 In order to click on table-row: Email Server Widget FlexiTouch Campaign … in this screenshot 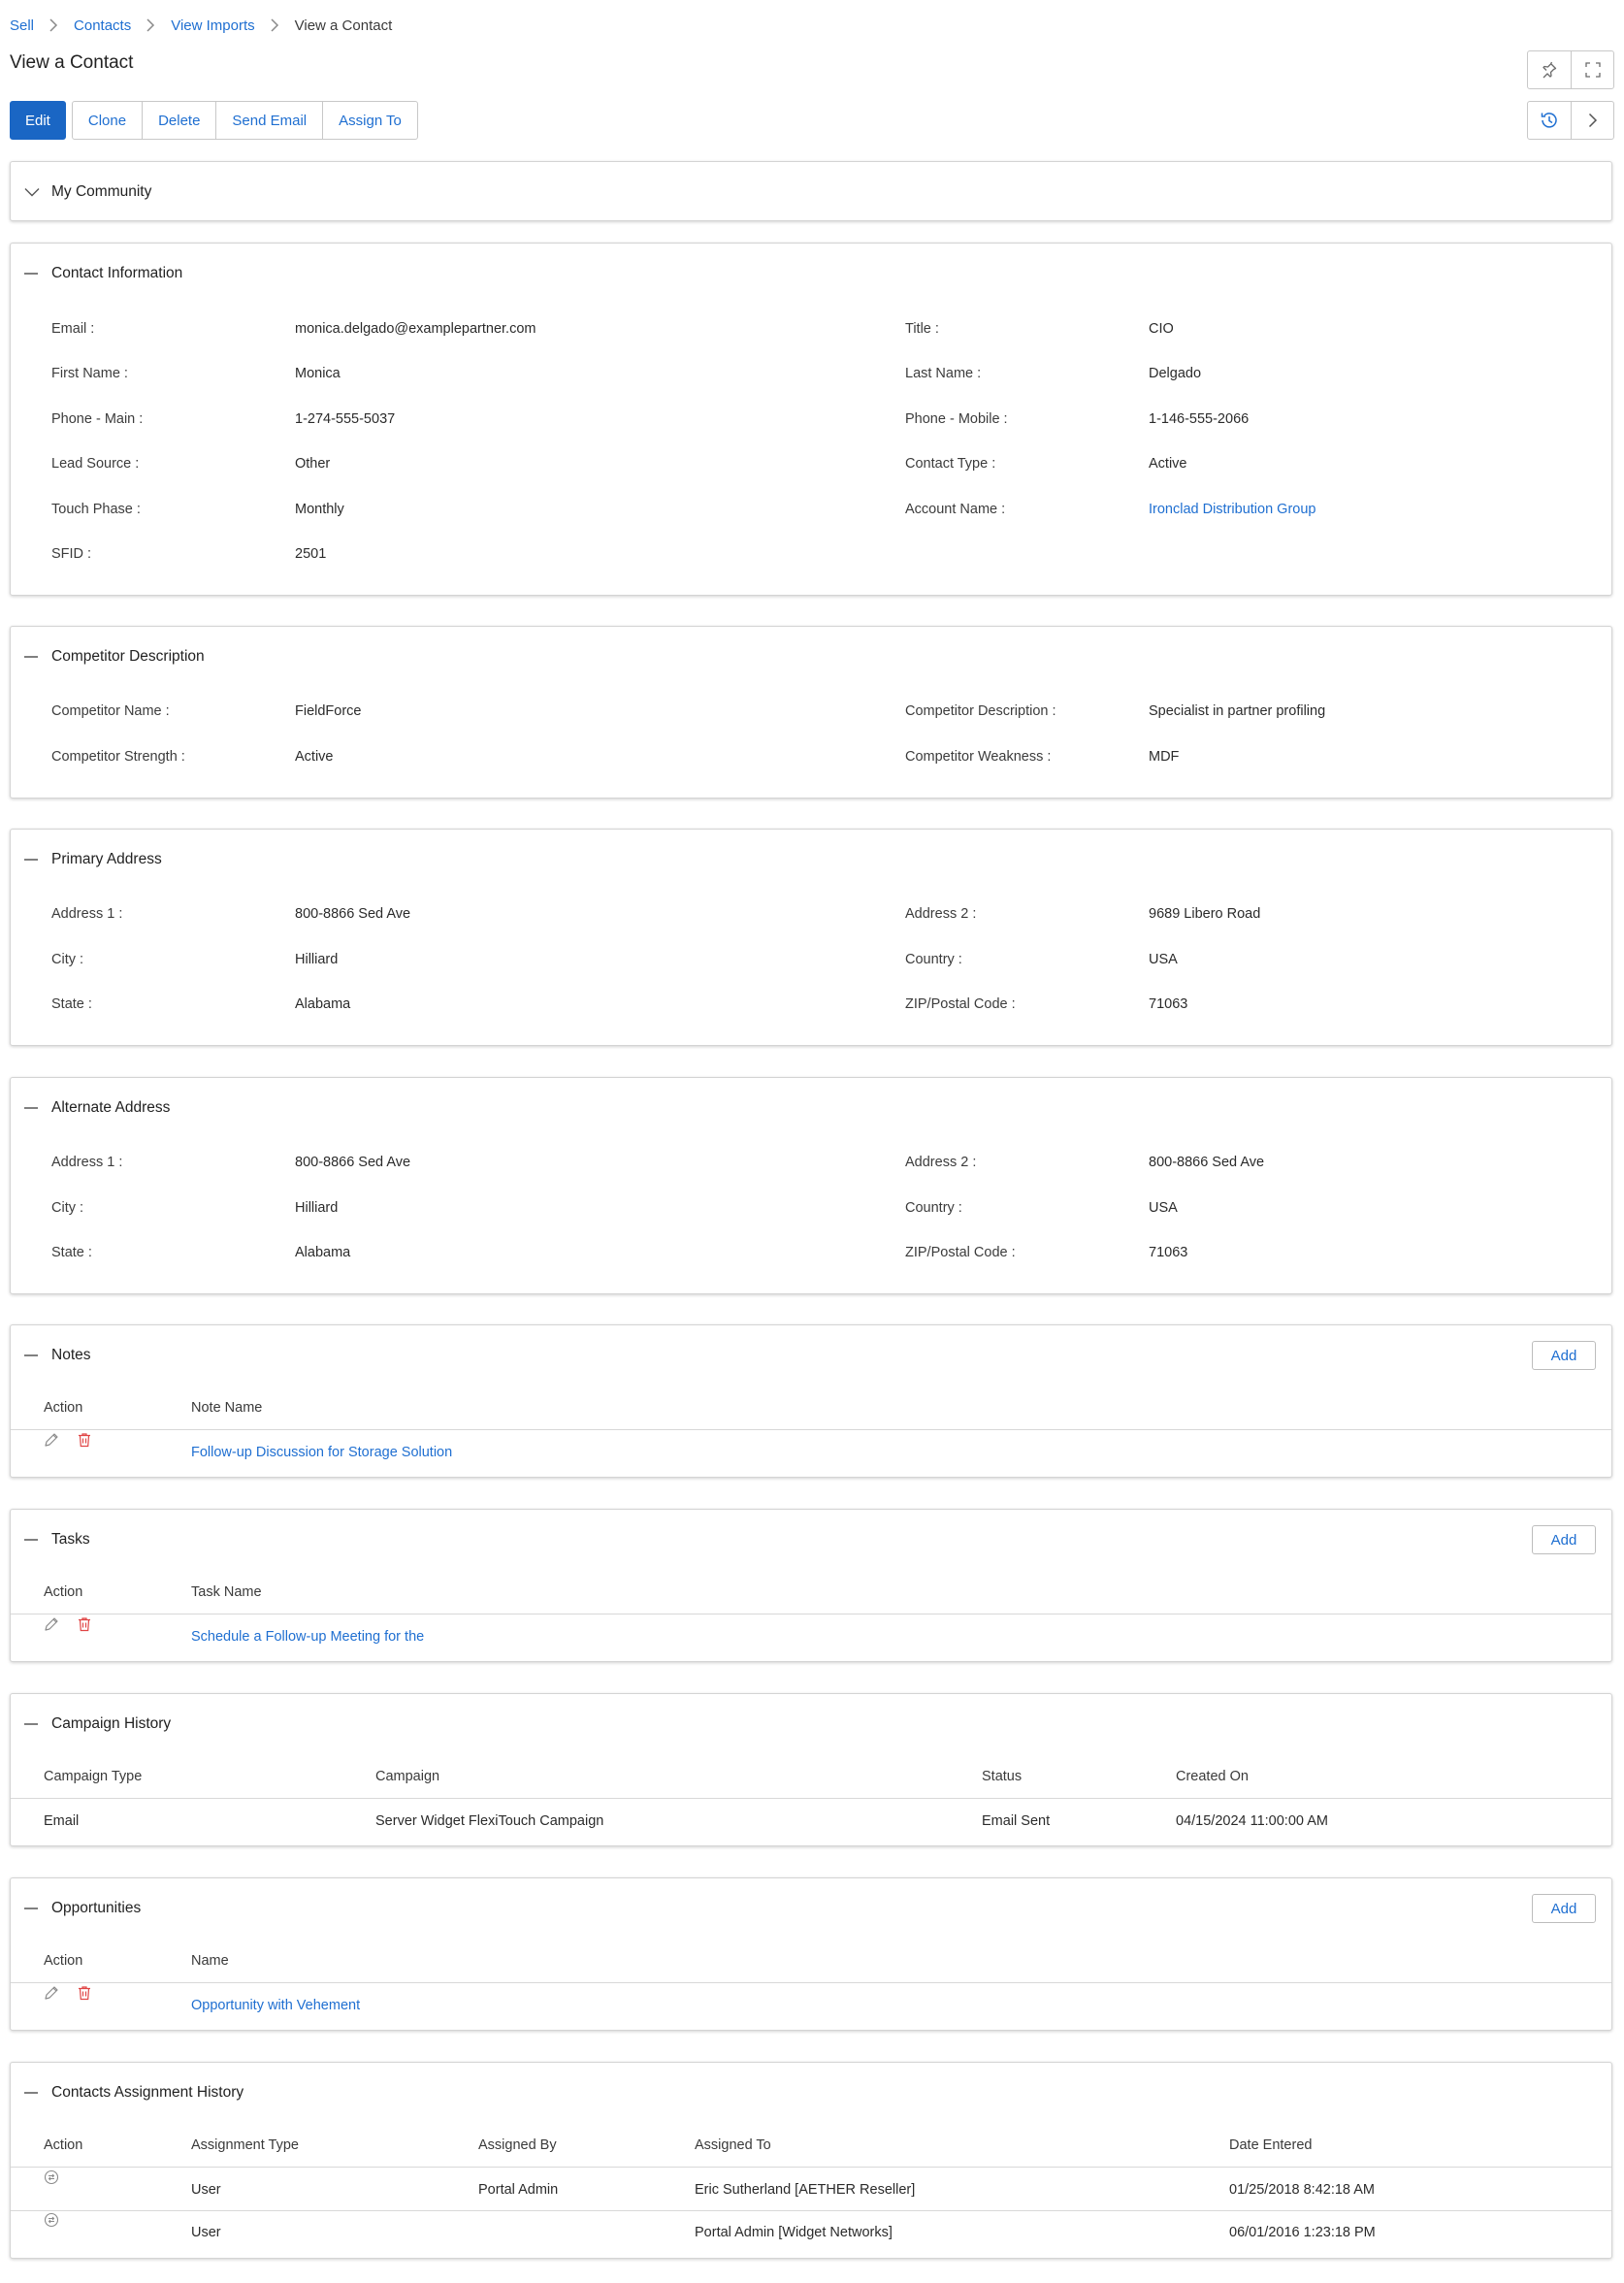, I will do `click(811, 1821)`.